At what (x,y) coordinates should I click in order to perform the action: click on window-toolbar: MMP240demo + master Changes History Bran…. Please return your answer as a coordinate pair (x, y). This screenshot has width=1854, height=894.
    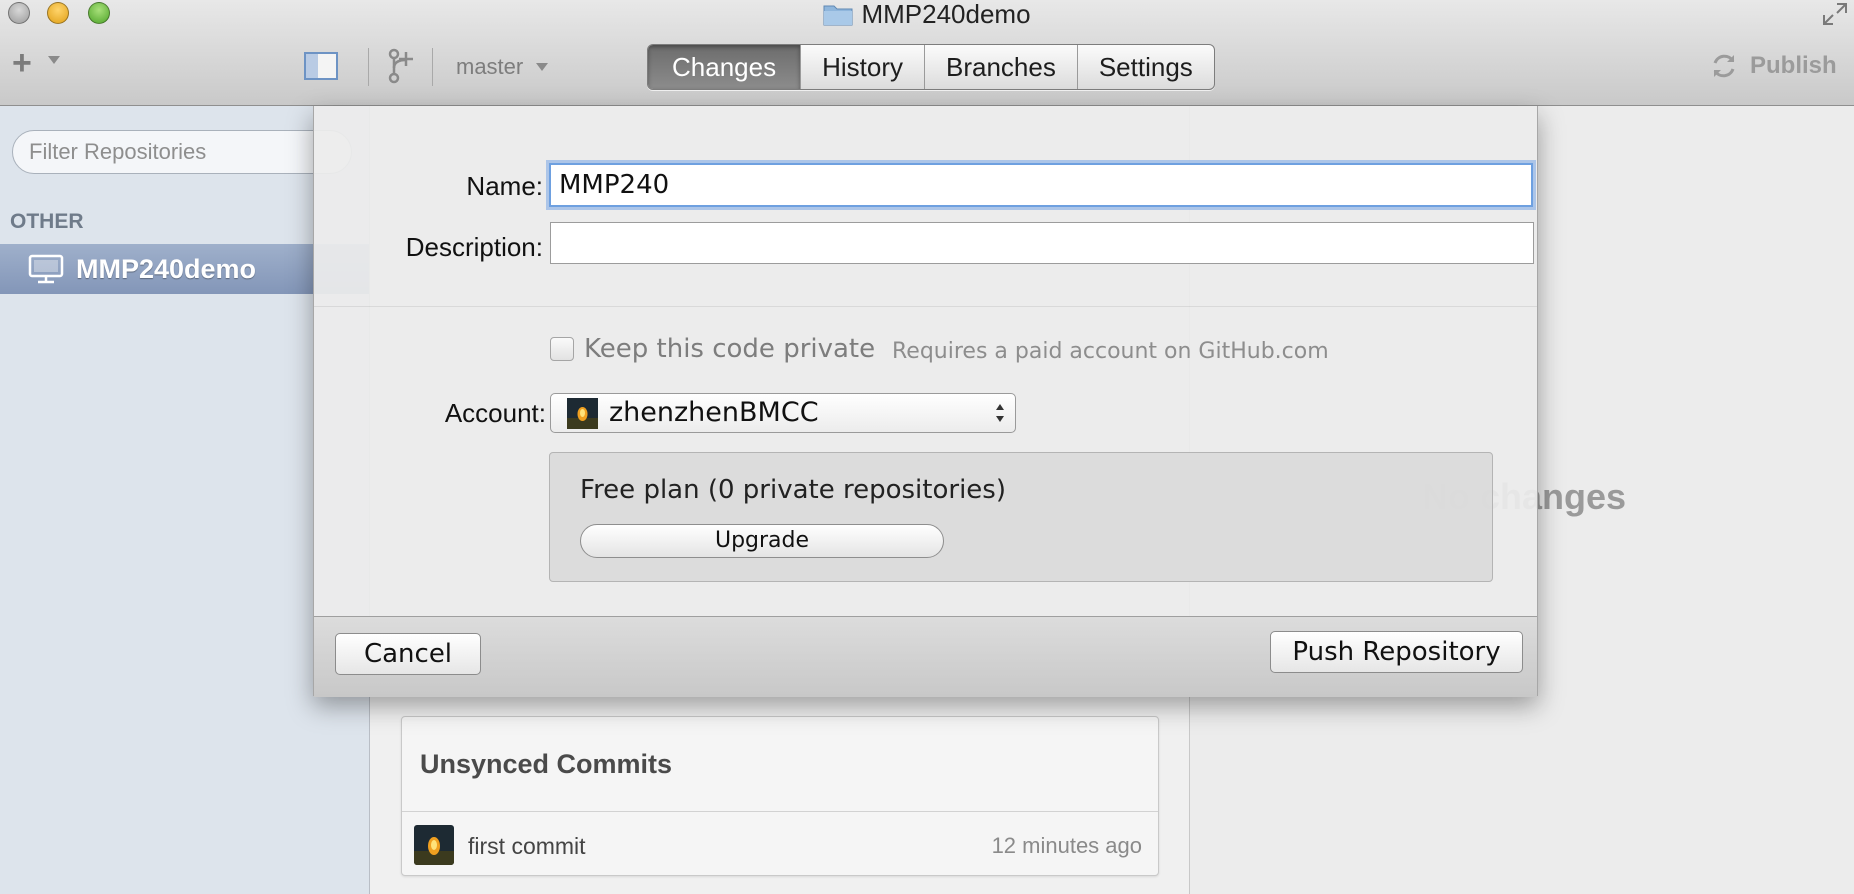
    Looking at the image, I should click on (927, 53).